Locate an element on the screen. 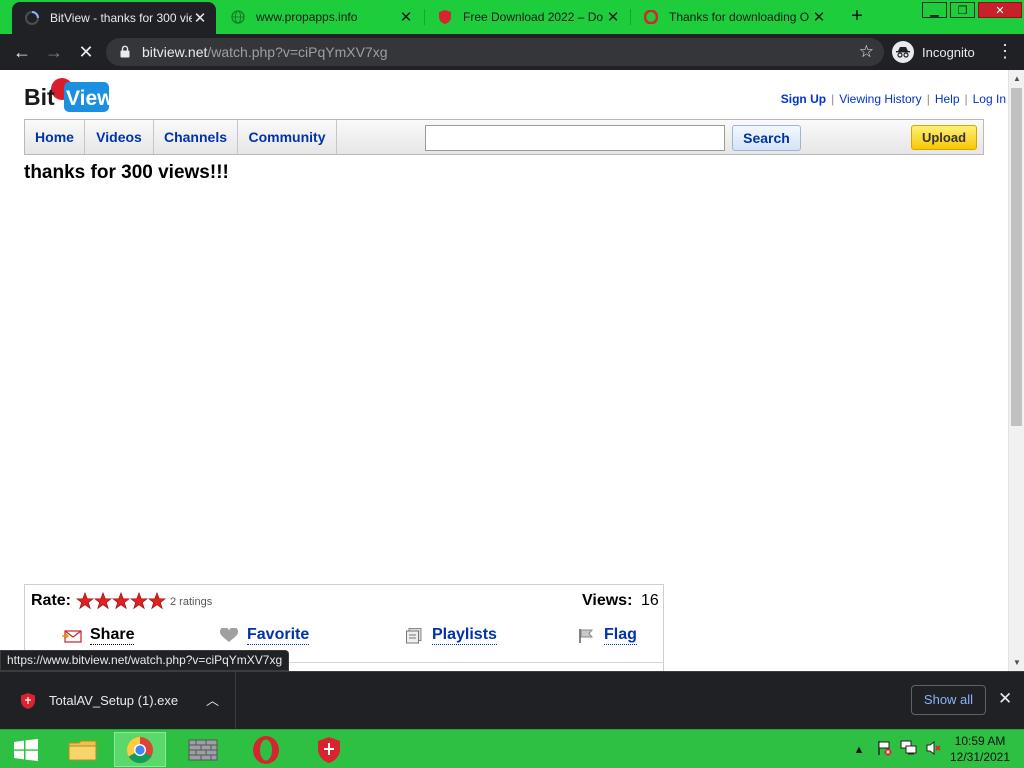 This screenshot has height=768, width=1024. action-center-flag-icon is located at coordinates (884, 749).